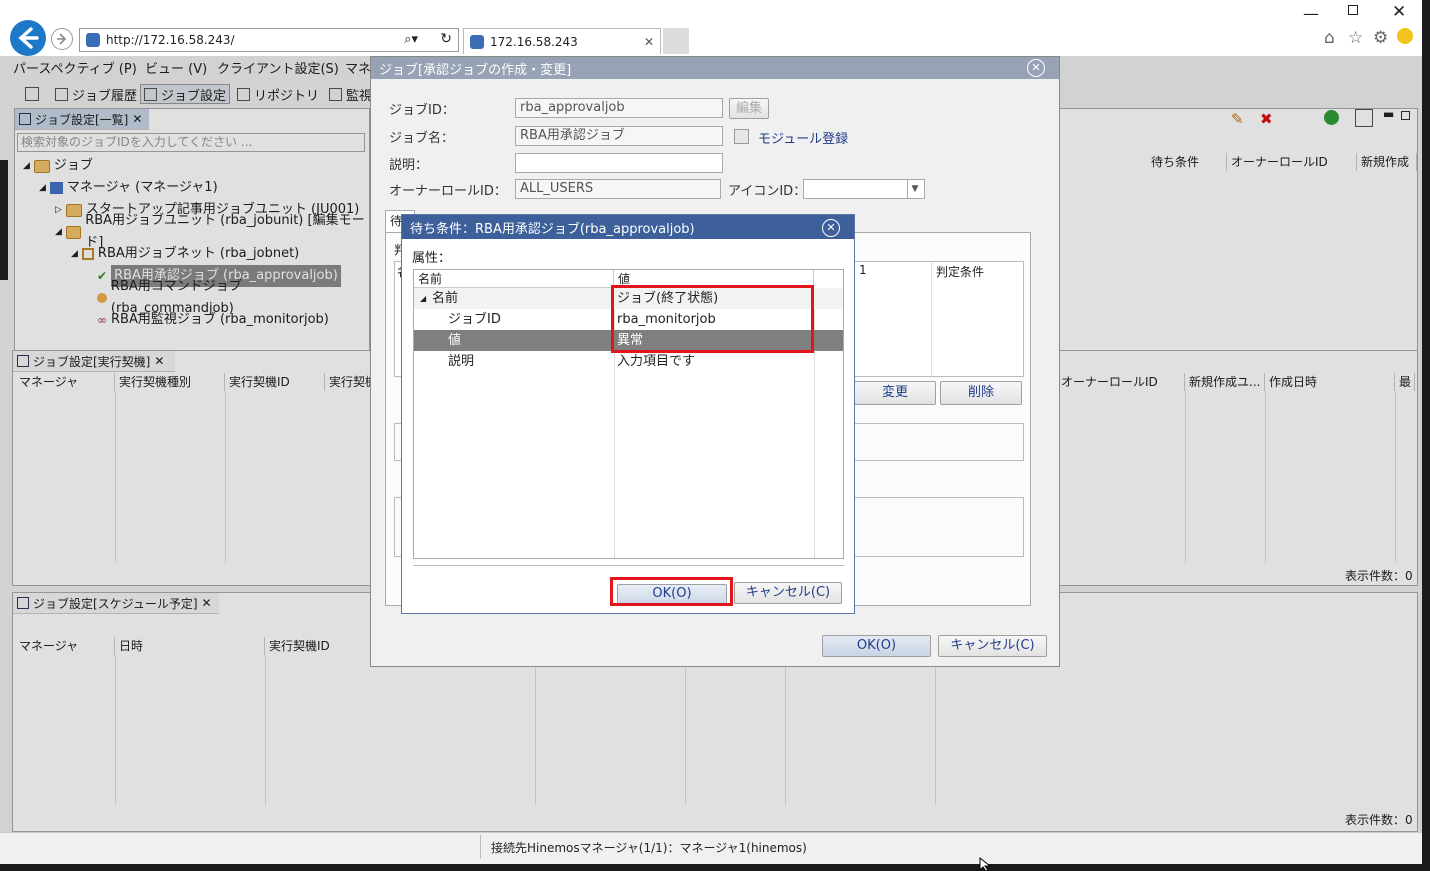 The height and width of the screenshot is (871, 1430). What do you see at coordinates (619, 136) in the screenshot?
I see `job-name-field: RBA用承認ジョブ` at bounding box center [619, 136].